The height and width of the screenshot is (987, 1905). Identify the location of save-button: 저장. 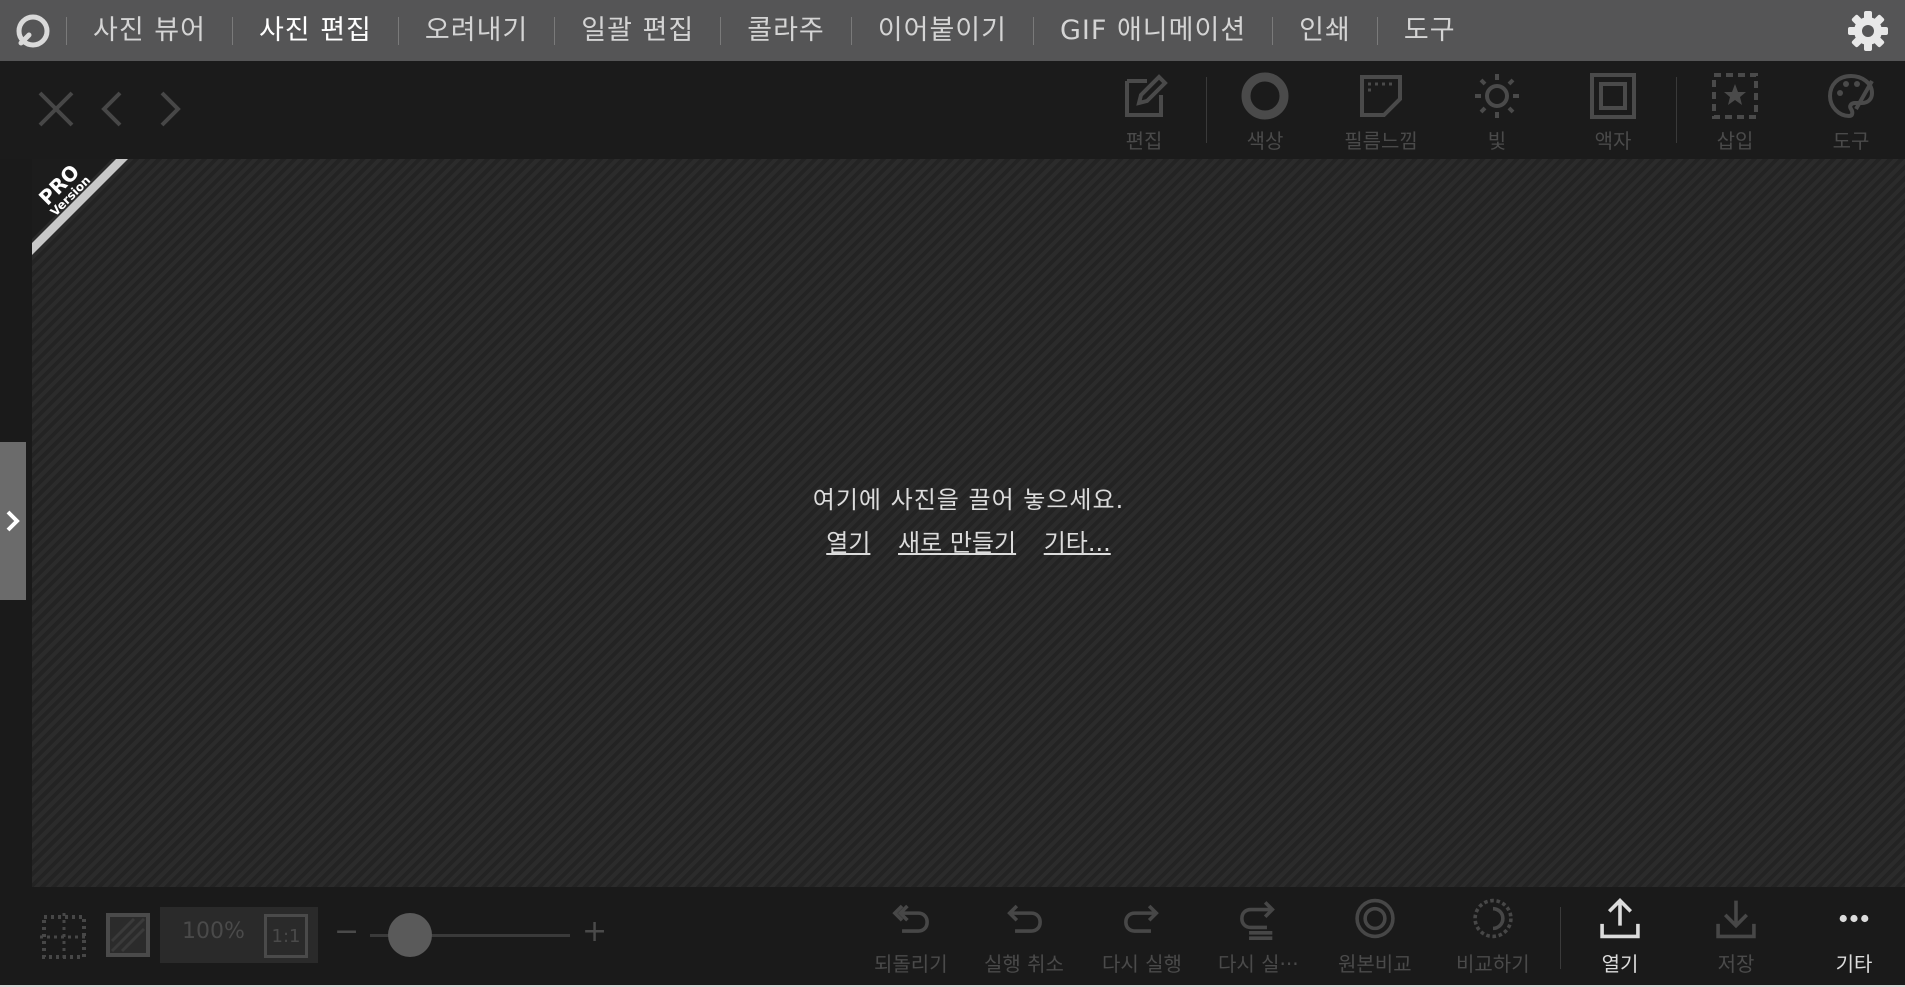
(1736, 937).